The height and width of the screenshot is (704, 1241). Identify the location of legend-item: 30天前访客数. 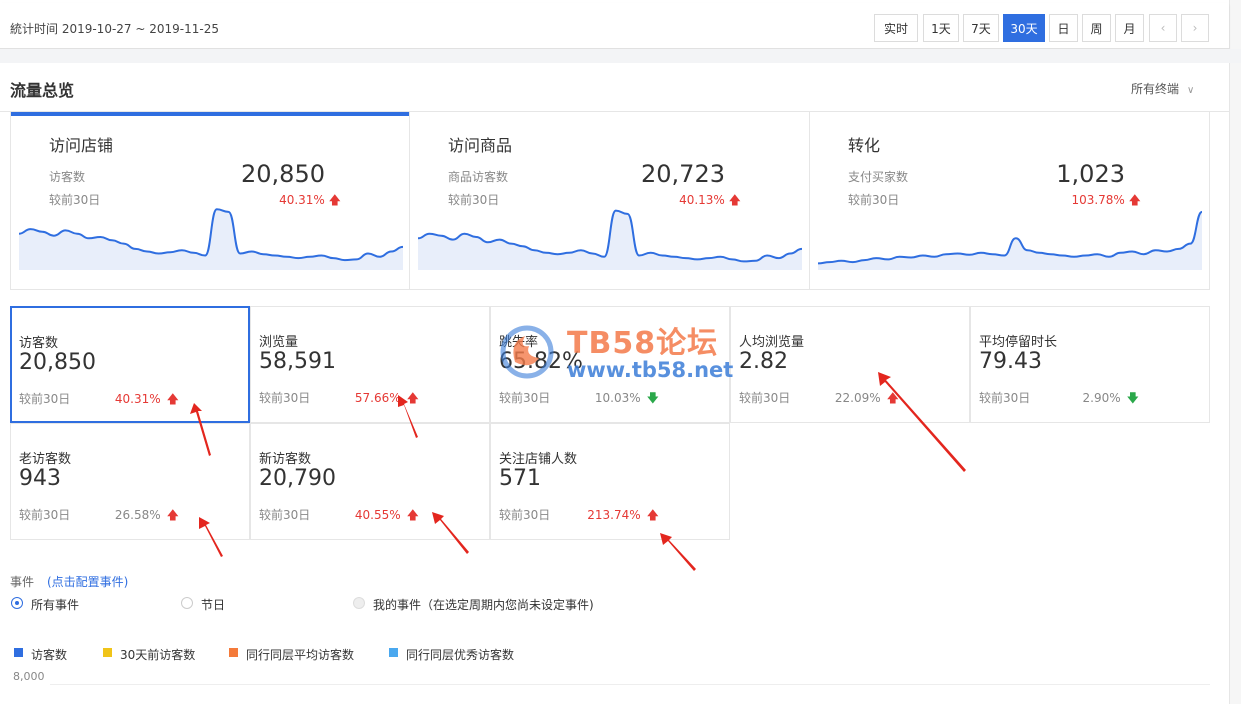
(157, 654).